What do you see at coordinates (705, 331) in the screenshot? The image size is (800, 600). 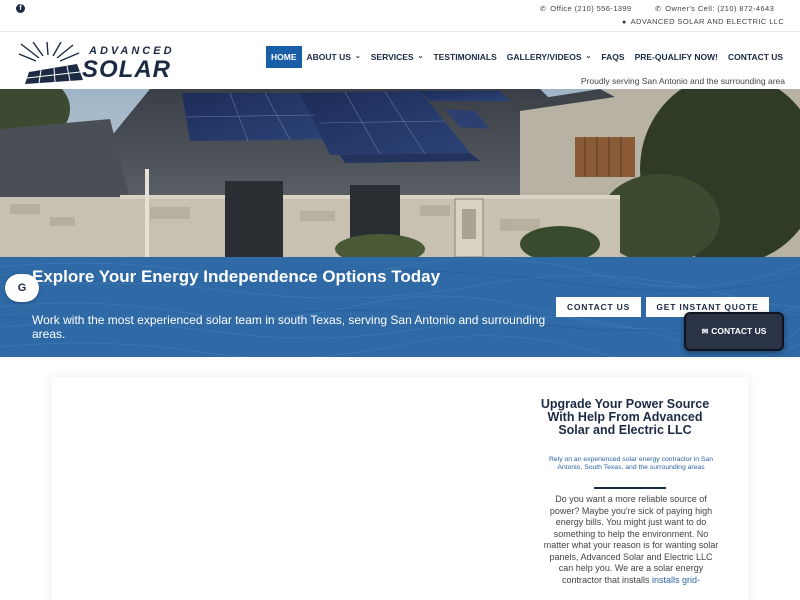 I see `chat-bubble-icon: ✉` at bounding box center [705, 331].